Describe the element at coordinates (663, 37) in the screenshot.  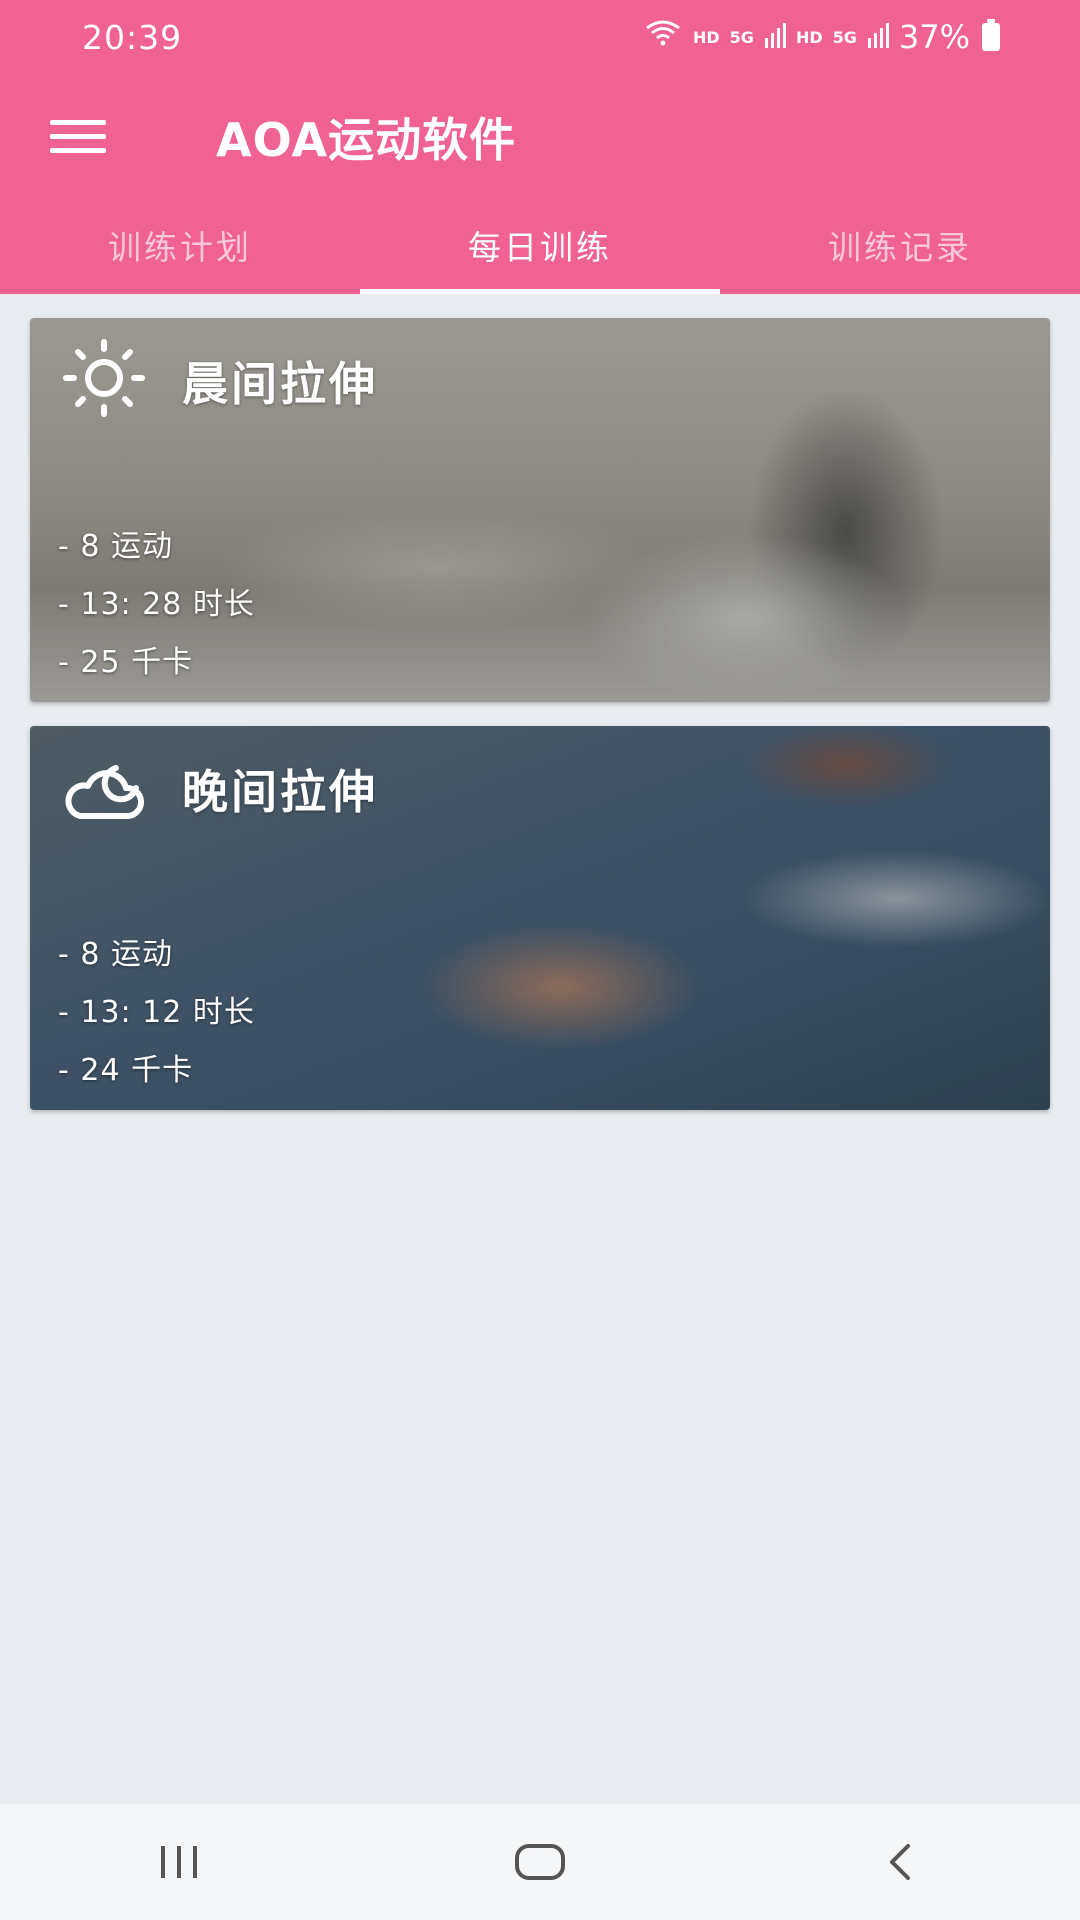
I see `wifi-icon` at that location.